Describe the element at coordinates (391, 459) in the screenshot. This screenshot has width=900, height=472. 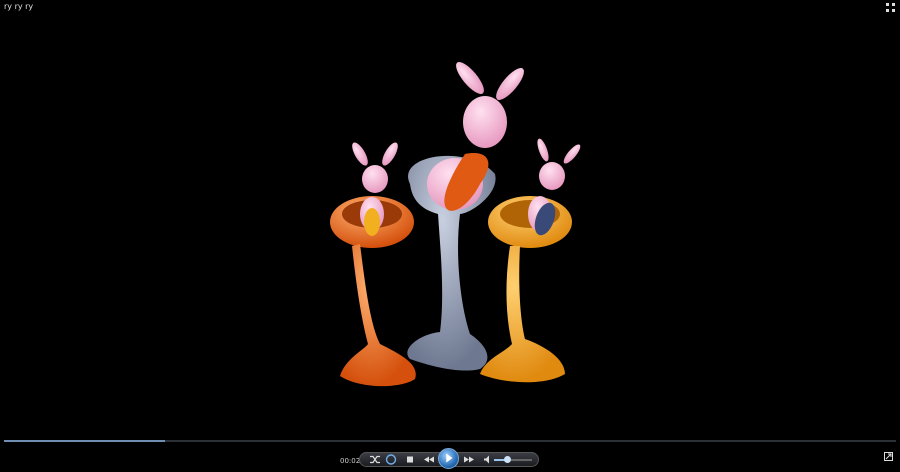
I see `repeat-icon` at that location.